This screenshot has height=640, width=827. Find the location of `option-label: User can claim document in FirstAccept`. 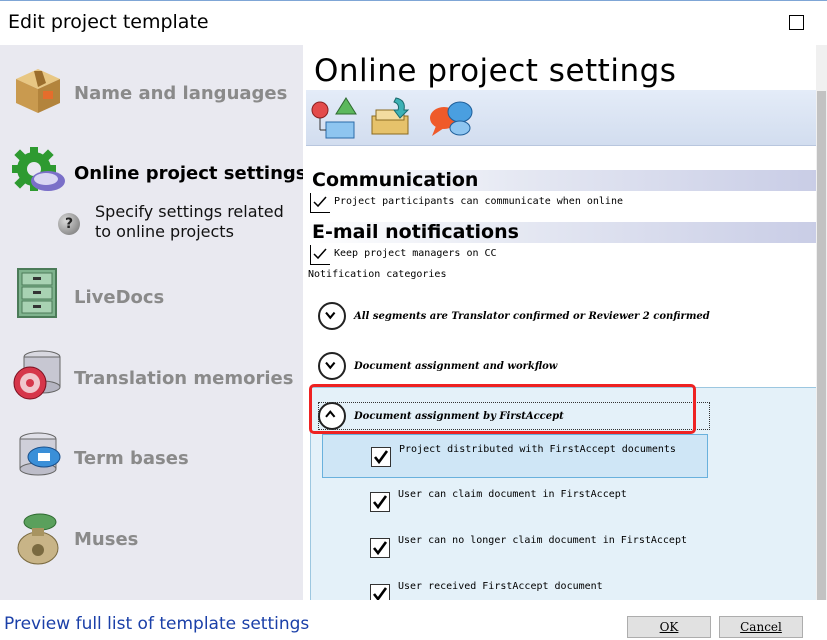

option-label: User can claim document in FirstAccept is located at coordinates (512, 494).